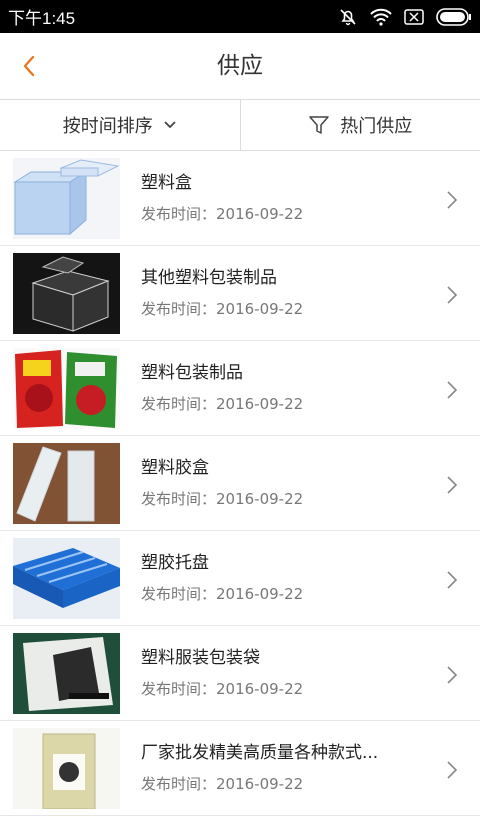  I want to click on filter-bar: 按时间排序 热门供应, so click(240, 125).